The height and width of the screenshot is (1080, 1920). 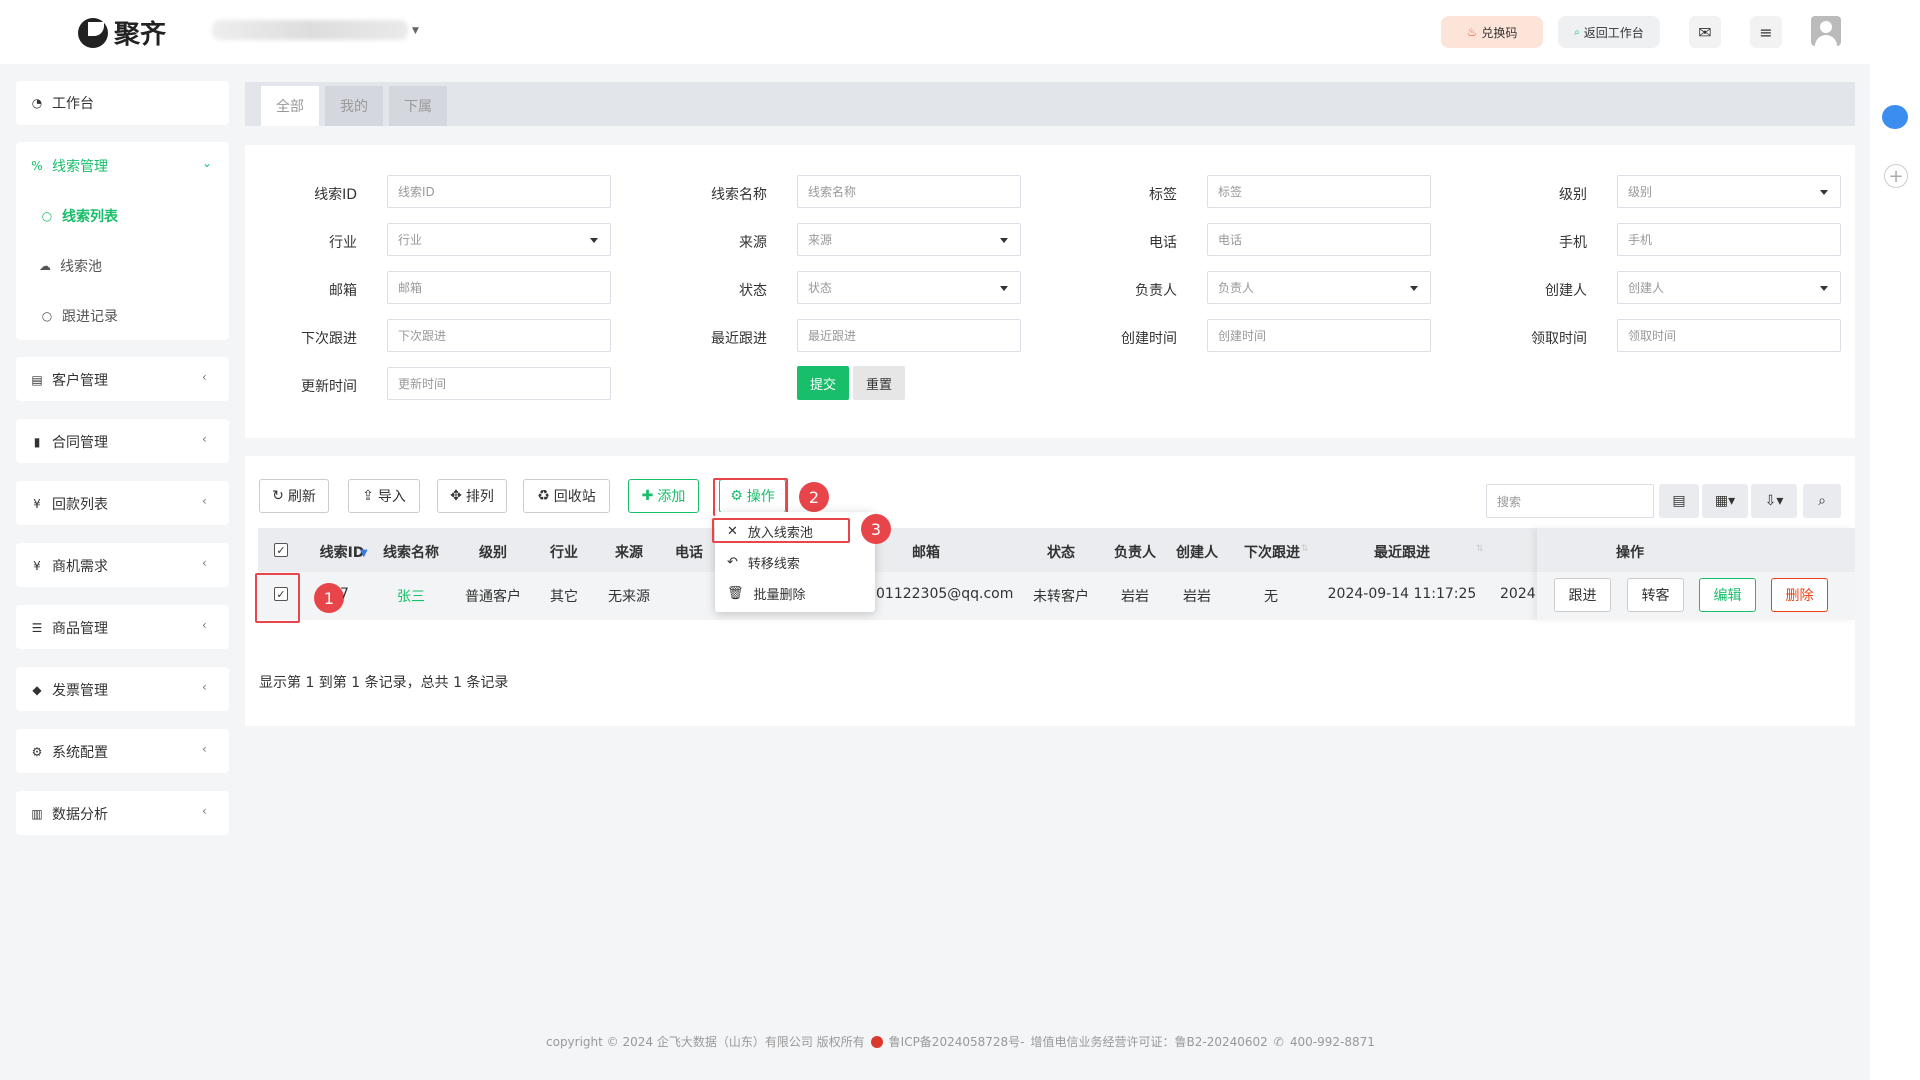 I want to click on menu-item-transfer-lead: ↶ 转移线索, so click(x=763, y=562).